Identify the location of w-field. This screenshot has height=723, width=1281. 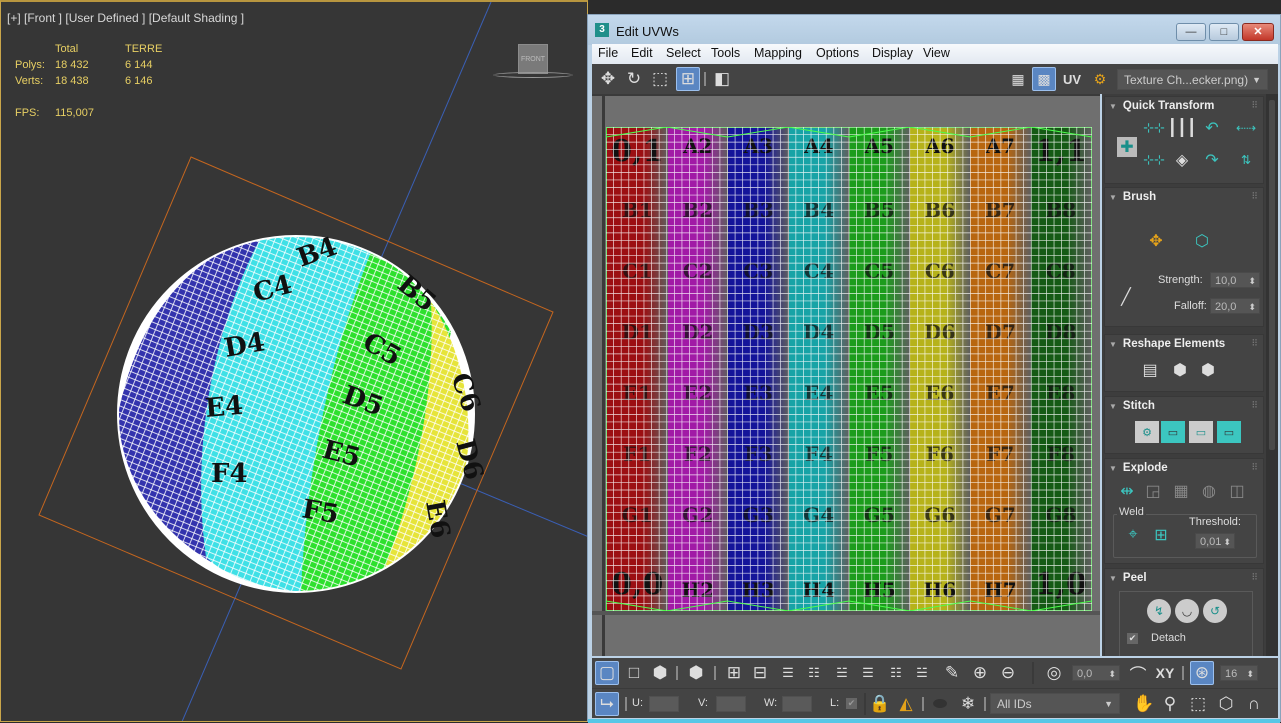
(797, 704).